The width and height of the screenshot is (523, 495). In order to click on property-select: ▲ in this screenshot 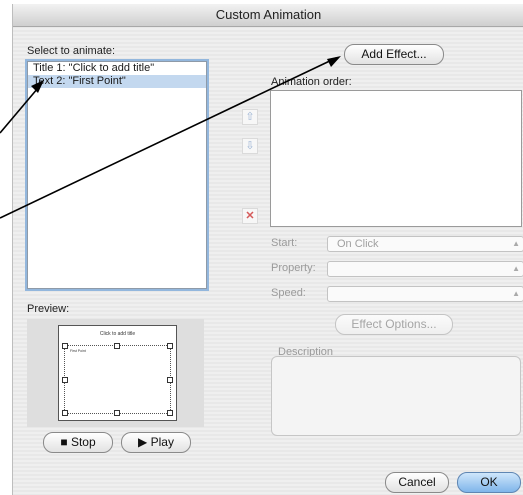, I will do `click(425, 269)`.